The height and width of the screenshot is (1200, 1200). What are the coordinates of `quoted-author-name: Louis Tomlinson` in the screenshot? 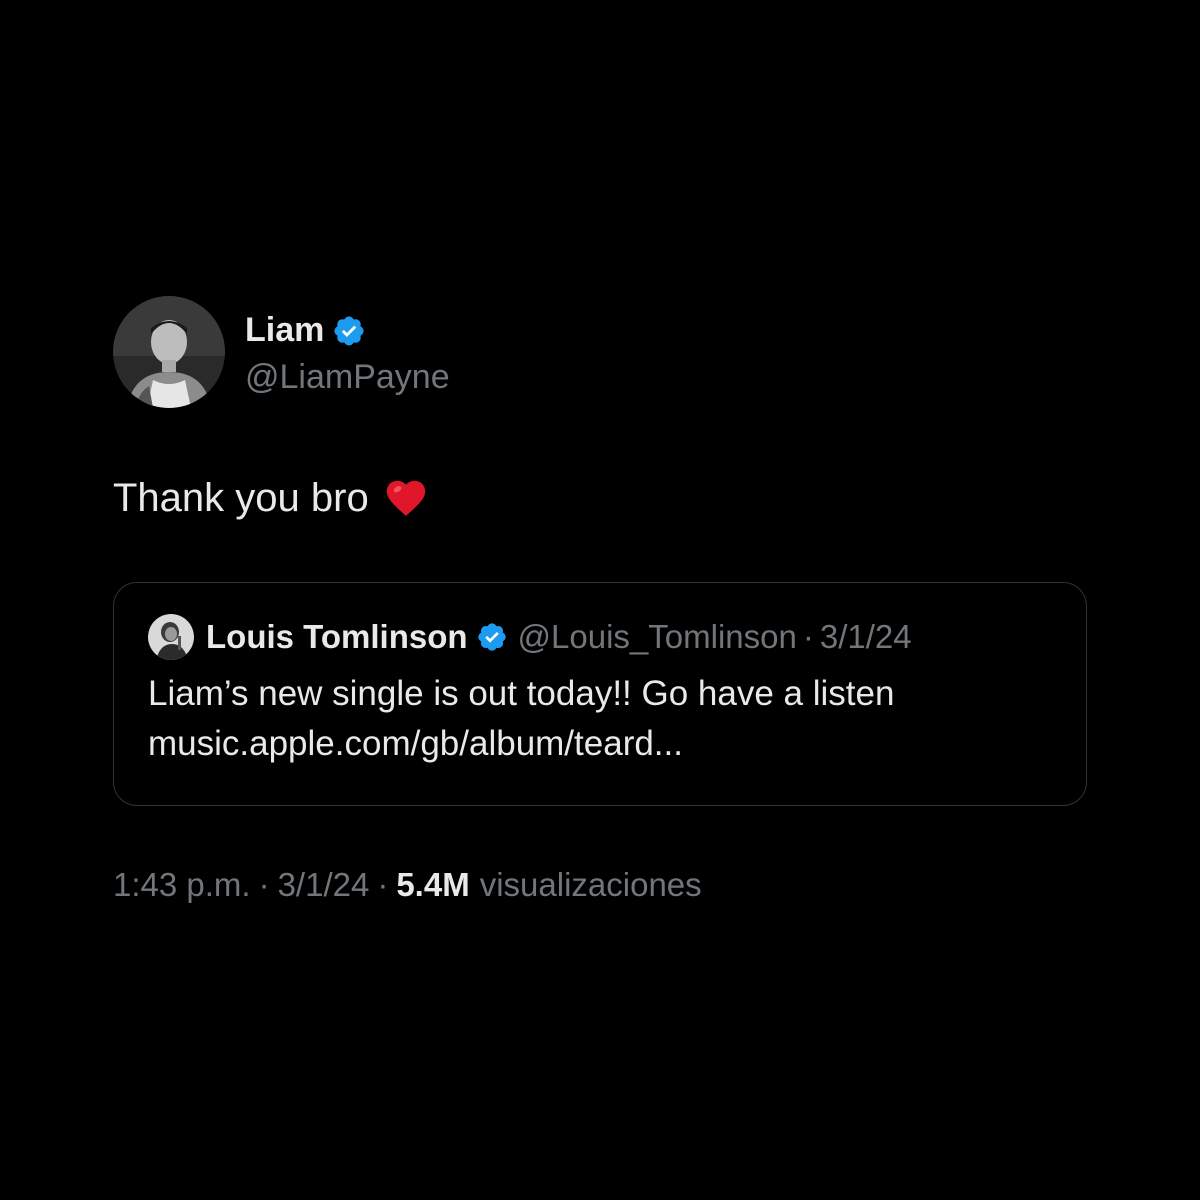 It's located at (337, 636).